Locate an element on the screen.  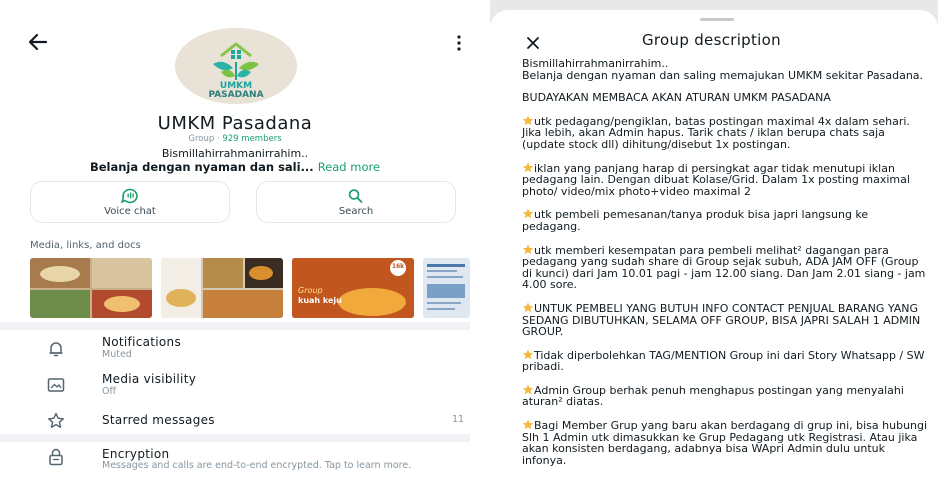
logo-line2: PASADANA is located at coordinates (236, 95).